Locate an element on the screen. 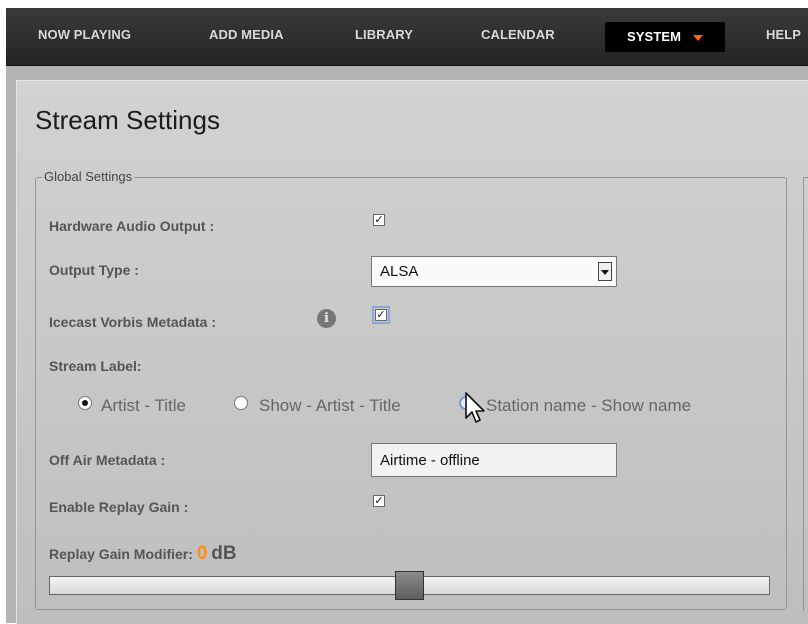  nav-system: SYSTEM is located at coordinates (665, 37).